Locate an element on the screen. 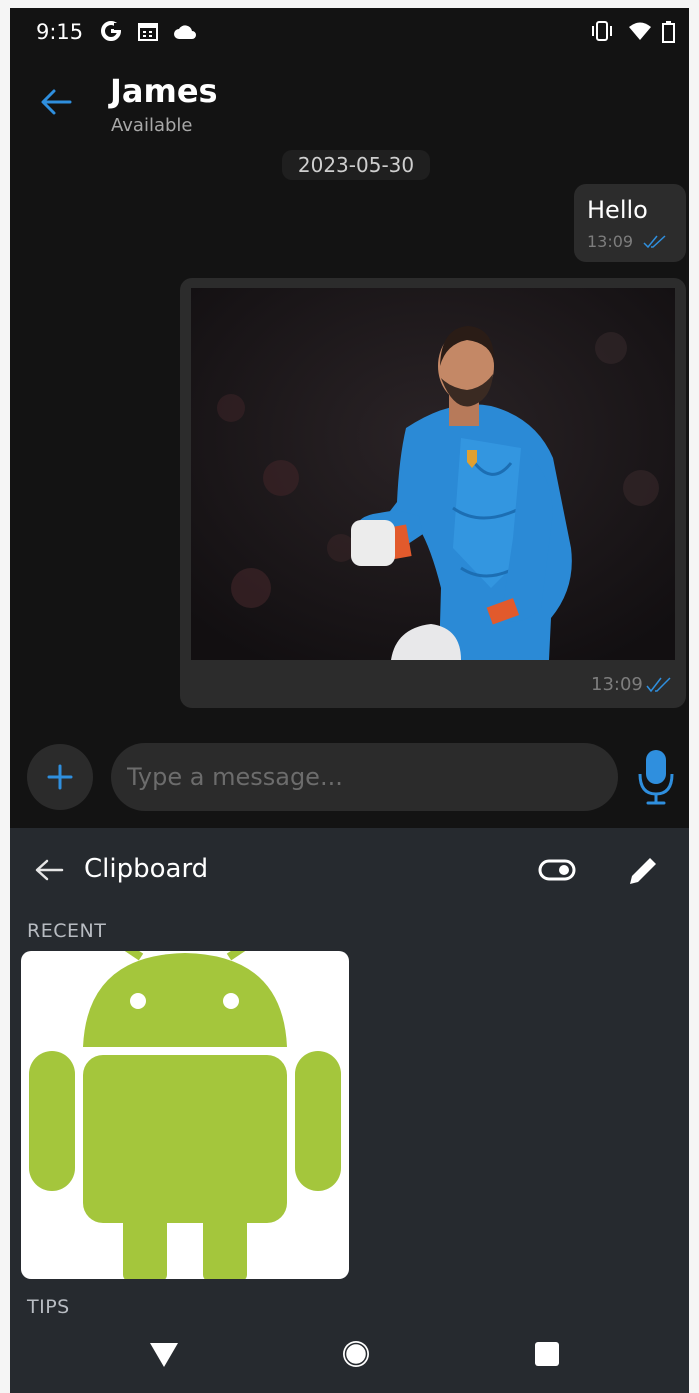  calendar-icon is located at coordinates (148, 32).